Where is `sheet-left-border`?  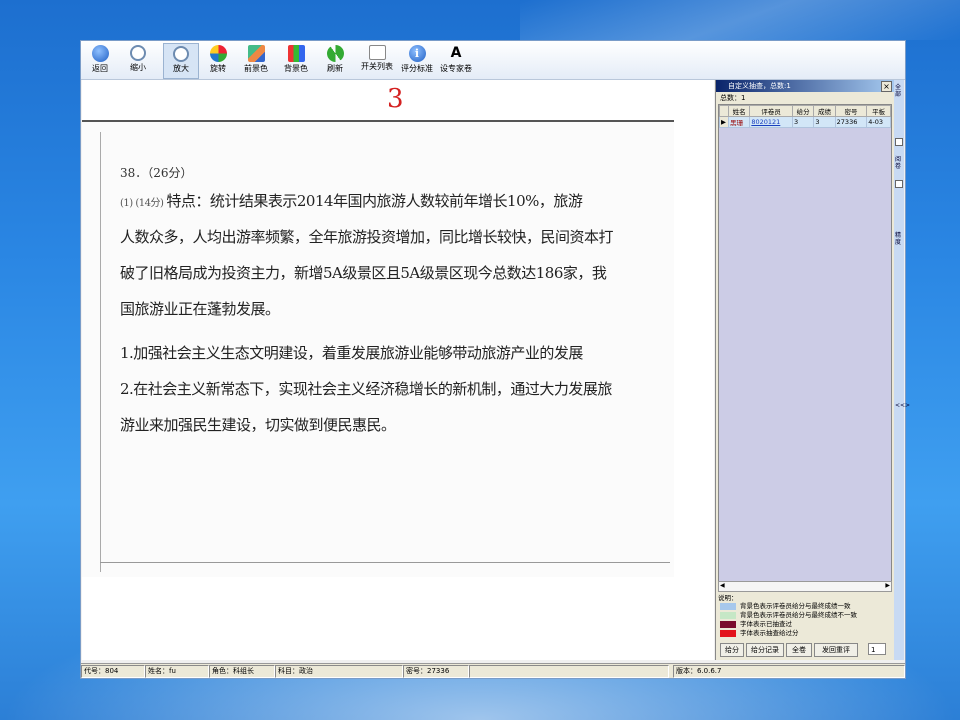
sheet-left-border is located at coordinates (100, 352).